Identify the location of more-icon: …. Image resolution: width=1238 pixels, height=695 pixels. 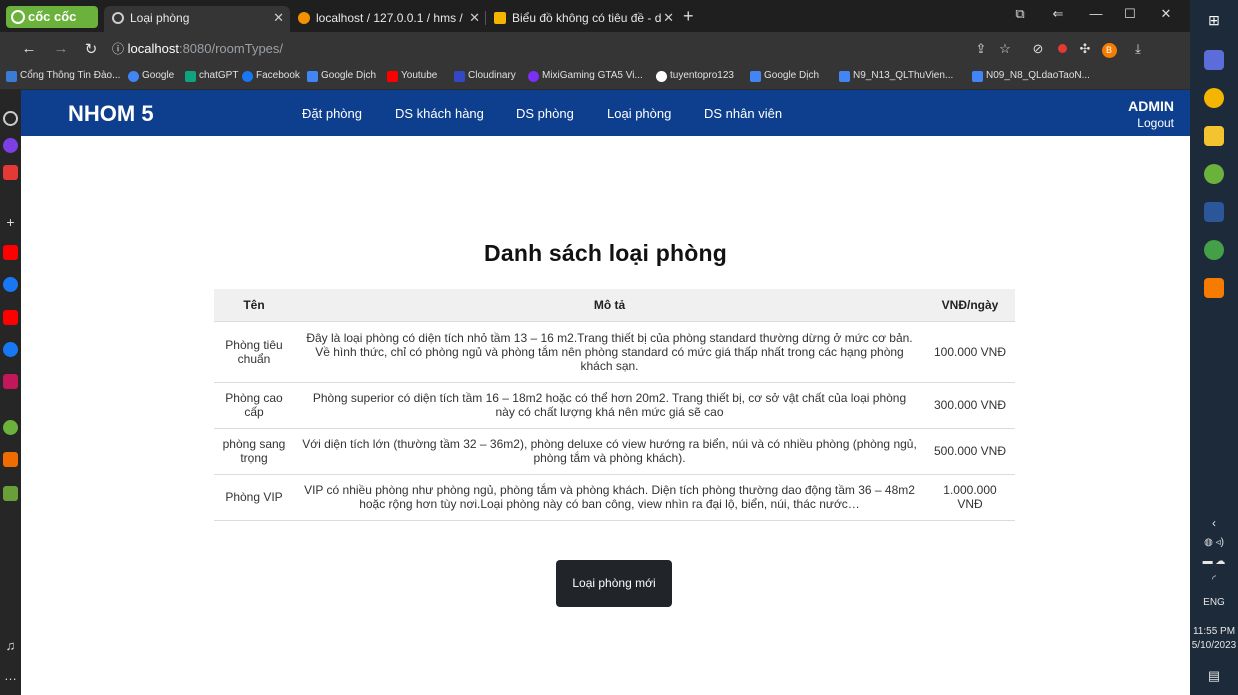
(10, 675).